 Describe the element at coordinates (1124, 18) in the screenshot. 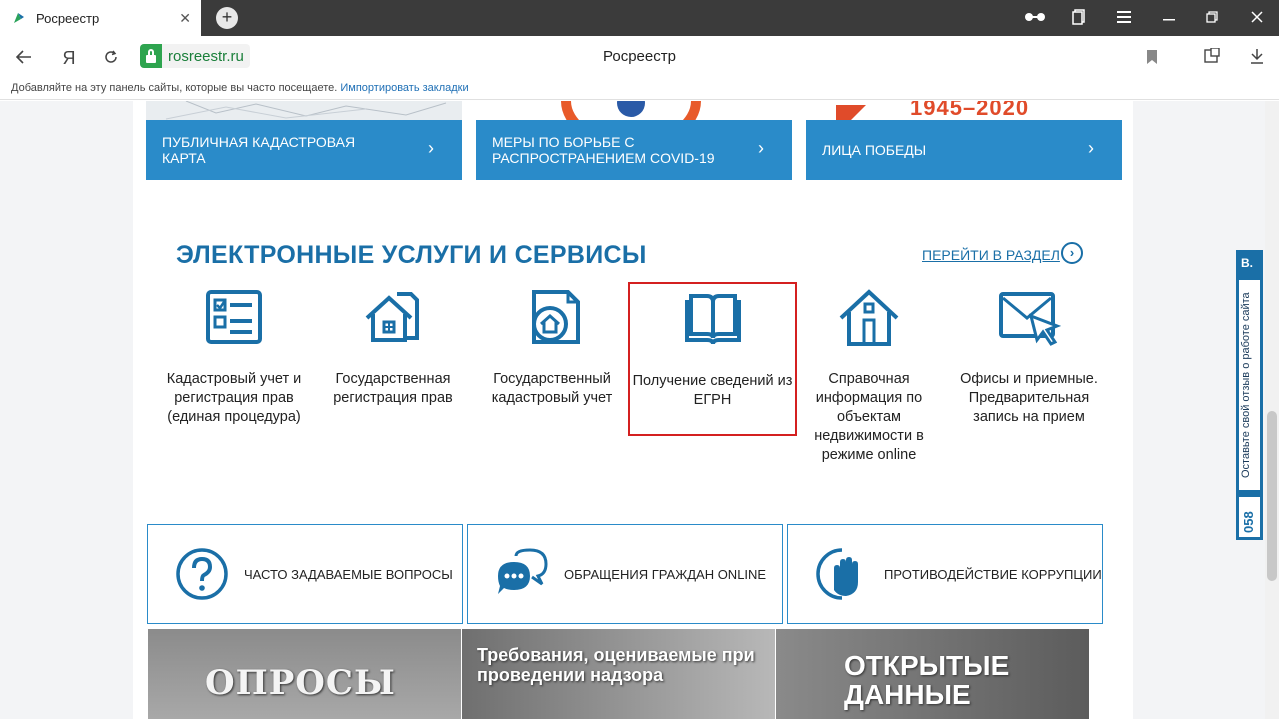

I see `menu-icon` at that location.